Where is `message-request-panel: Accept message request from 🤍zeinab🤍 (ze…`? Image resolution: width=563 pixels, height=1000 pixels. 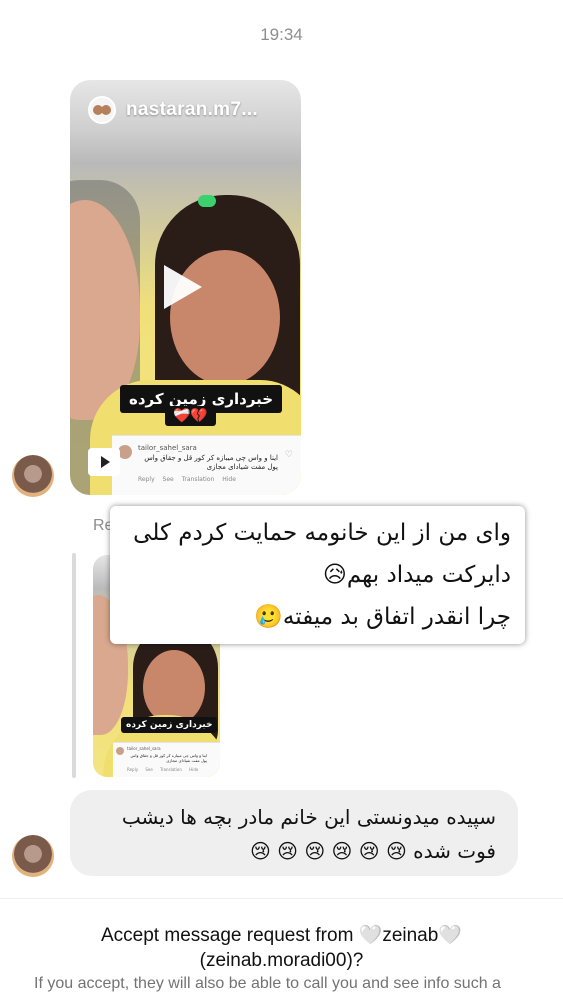 message-request-panel: Accept message request from 🤍zeinab🤍 (ze… is located at coordinates (281, 949).